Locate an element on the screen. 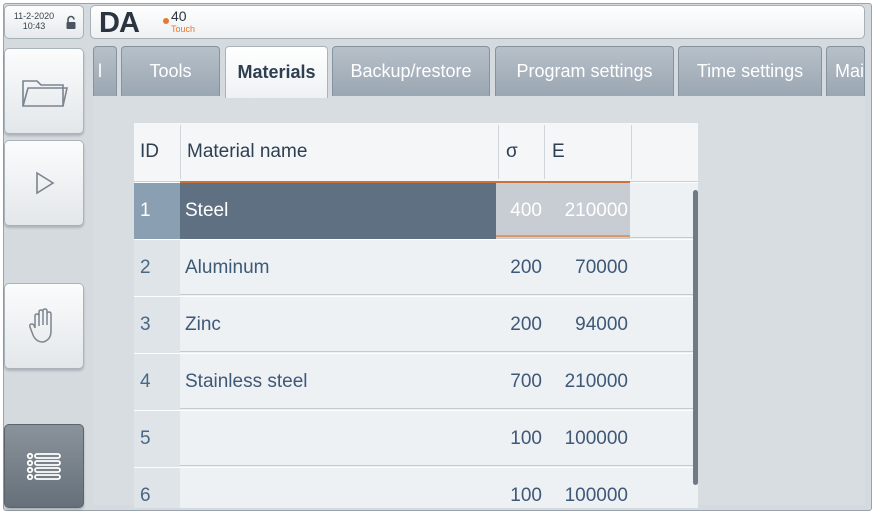  header-material-name: Material name is located at coordinates (247, 152).